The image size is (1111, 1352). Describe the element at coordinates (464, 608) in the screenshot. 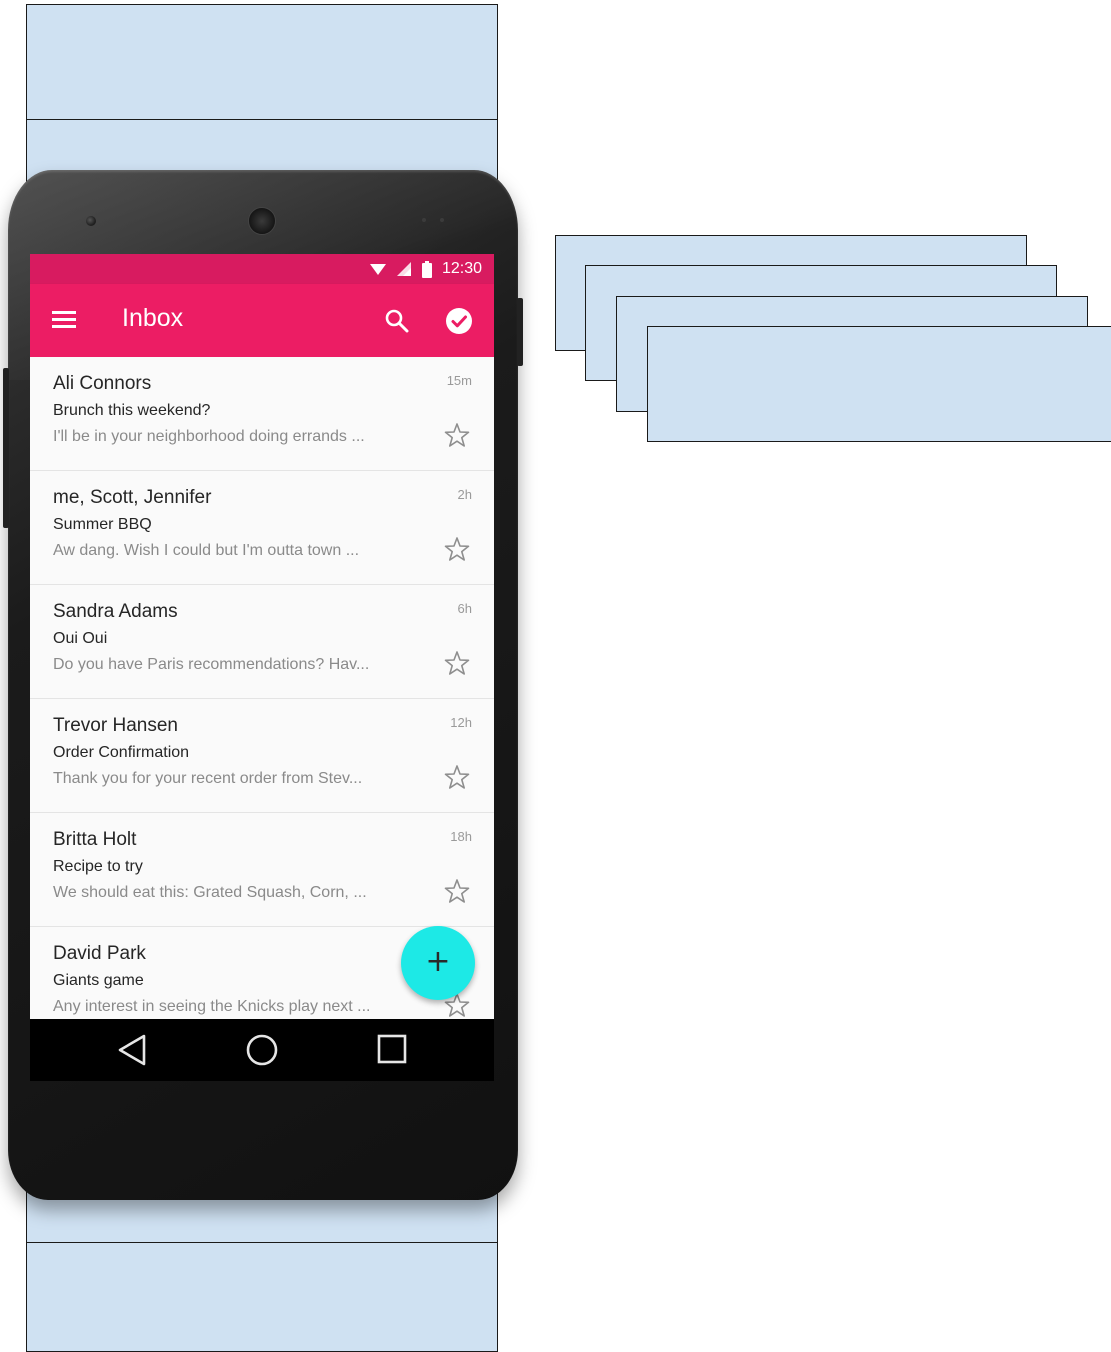

I see `mail-time: 6h` at that location.